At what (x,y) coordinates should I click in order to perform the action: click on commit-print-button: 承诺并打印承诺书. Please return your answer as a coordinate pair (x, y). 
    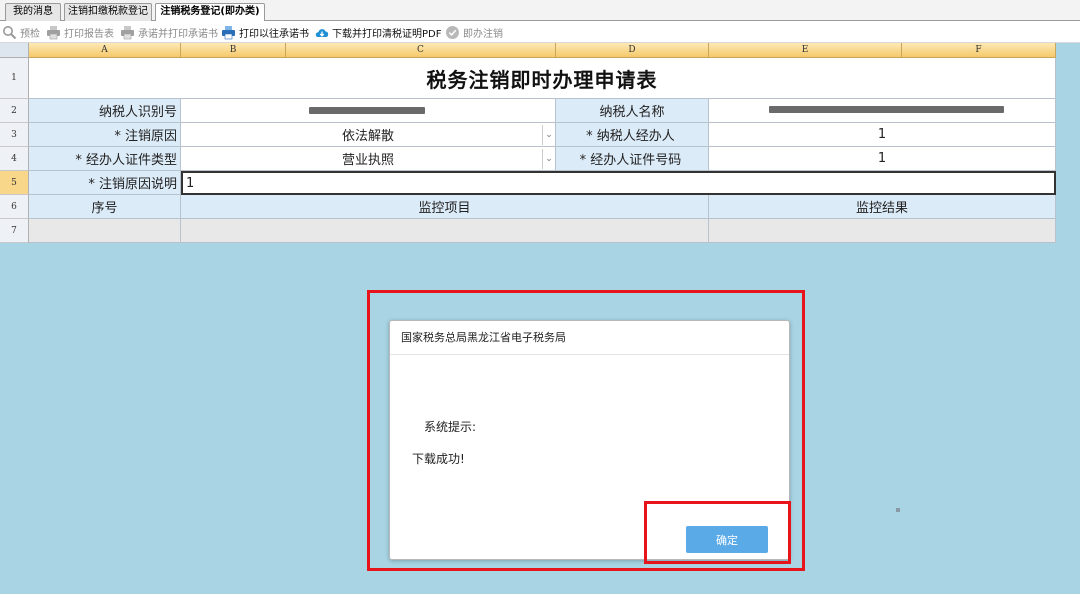
    Looking at the image, I should click on (169, 32).